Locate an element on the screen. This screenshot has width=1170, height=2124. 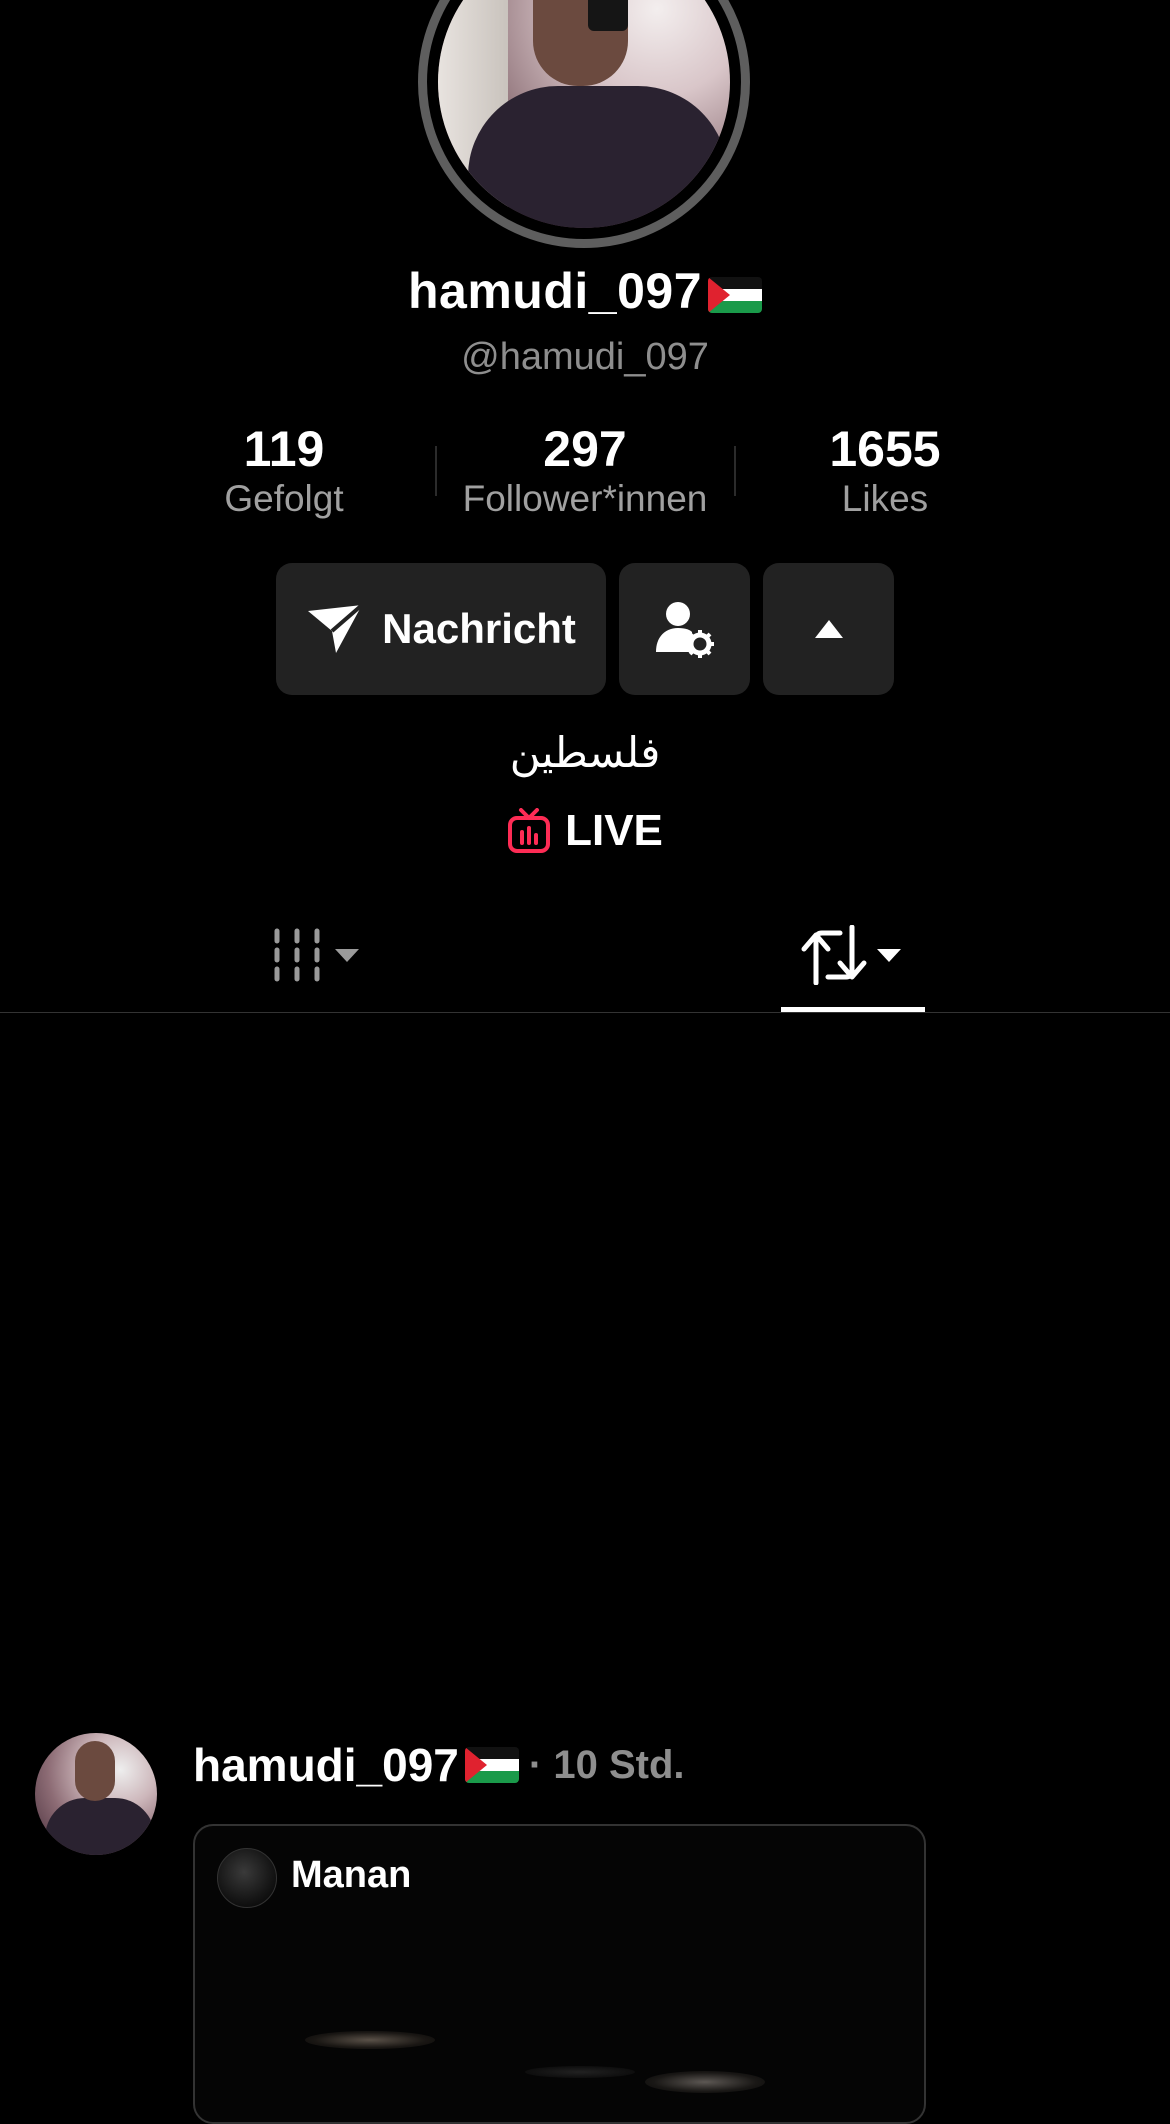
display-name: hamudi_097 is located at coordinates (585, 291).